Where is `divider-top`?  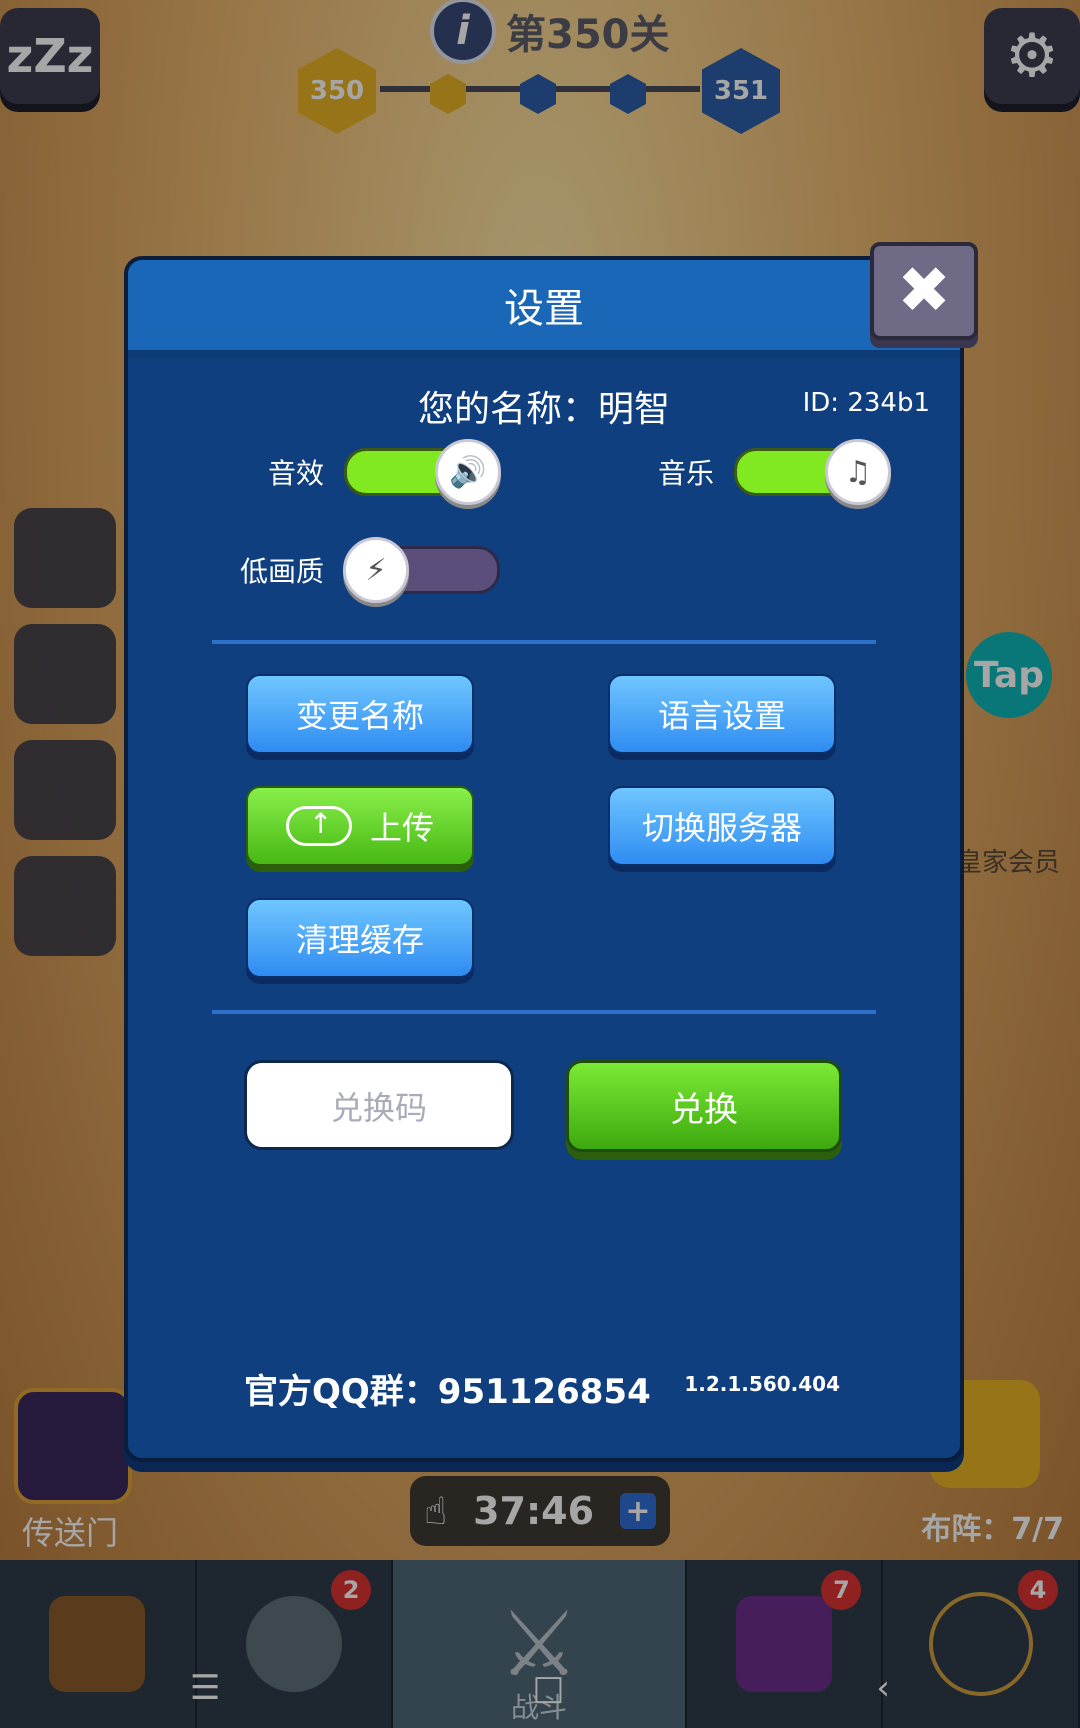 divider-top is located at coordinates (544, 642).